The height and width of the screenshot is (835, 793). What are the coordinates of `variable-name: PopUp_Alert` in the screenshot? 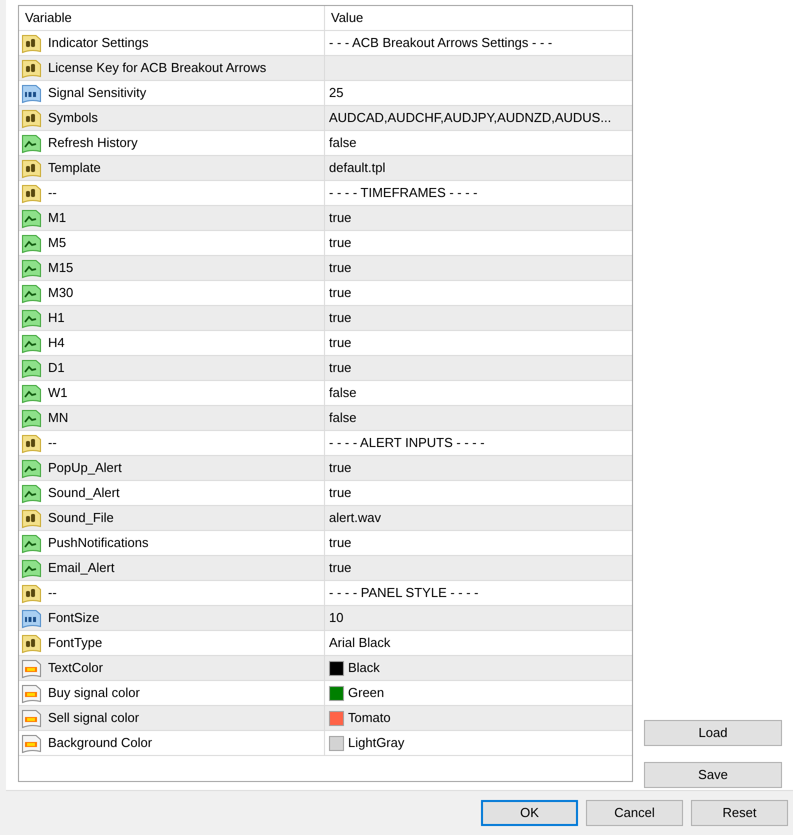 It's located at (85, 468).